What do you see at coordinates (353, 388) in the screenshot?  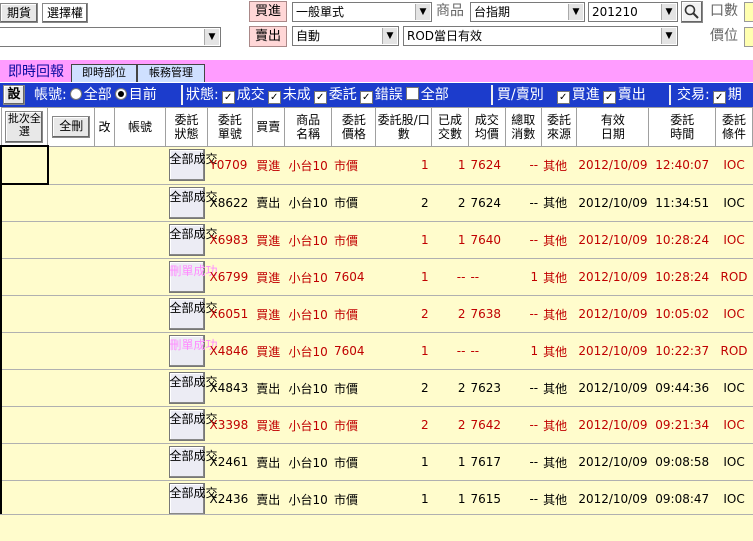 I see `price-cell: 市價` at bounding box center [353, 388].